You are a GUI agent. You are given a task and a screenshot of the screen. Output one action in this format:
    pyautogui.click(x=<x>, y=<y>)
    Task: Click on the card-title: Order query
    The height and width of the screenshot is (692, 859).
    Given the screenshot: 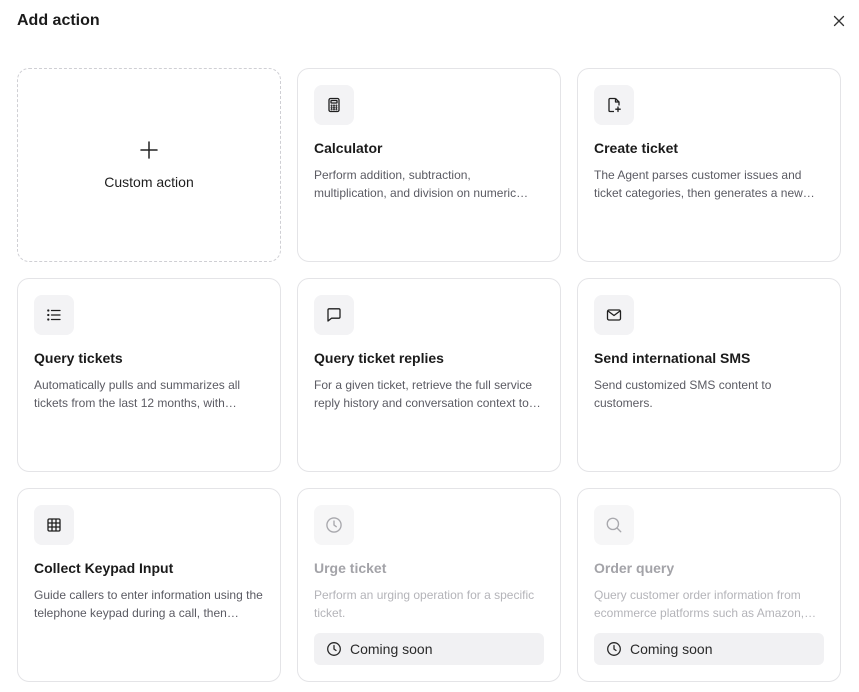 What is the action you would take?
    pyautogui.click(x=634, y=568)
    